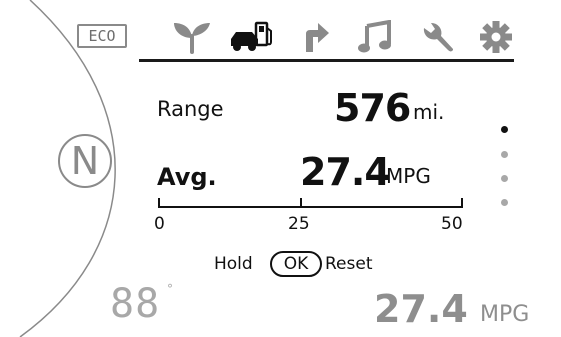  What do you see at coordinates (310, 207) in the screenshot?
I see `mpg-scale-bar` at bounding box center [310, 207].